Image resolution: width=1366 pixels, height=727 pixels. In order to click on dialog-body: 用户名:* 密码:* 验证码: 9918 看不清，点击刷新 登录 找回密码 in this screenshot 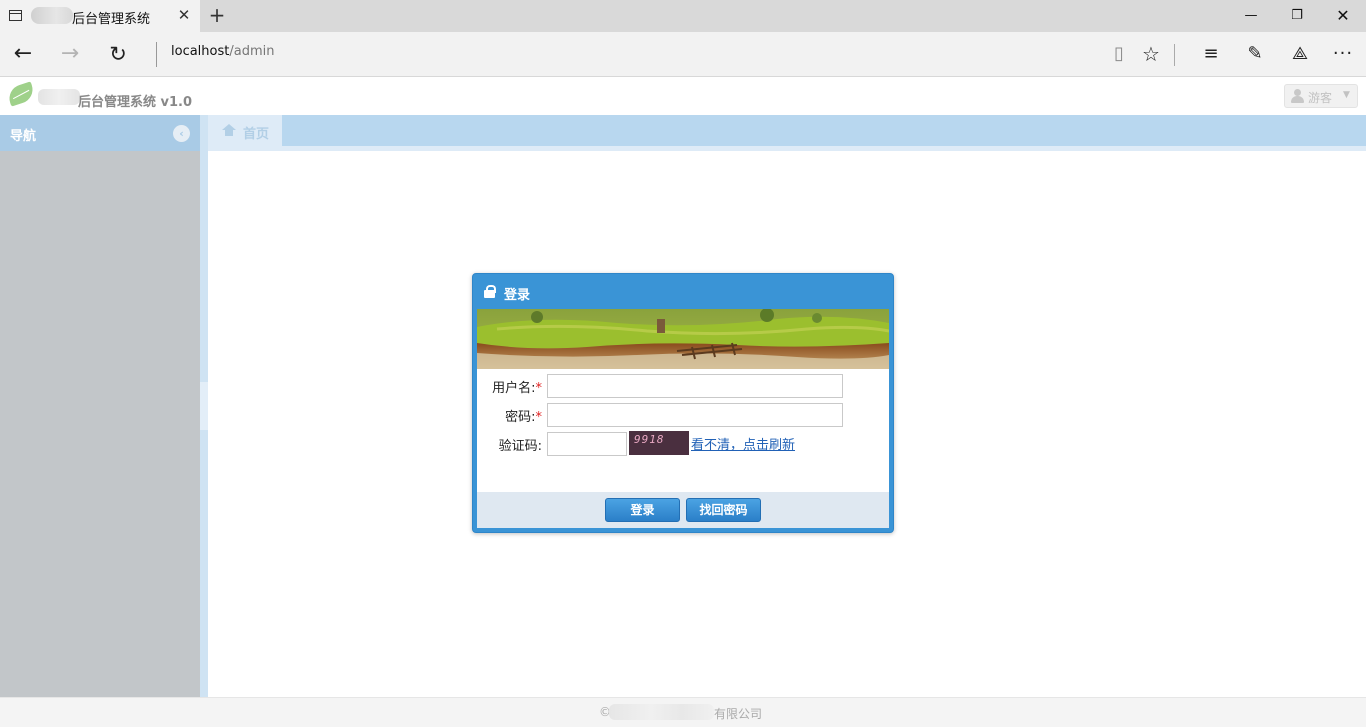, I will do `click(683, 418)`.